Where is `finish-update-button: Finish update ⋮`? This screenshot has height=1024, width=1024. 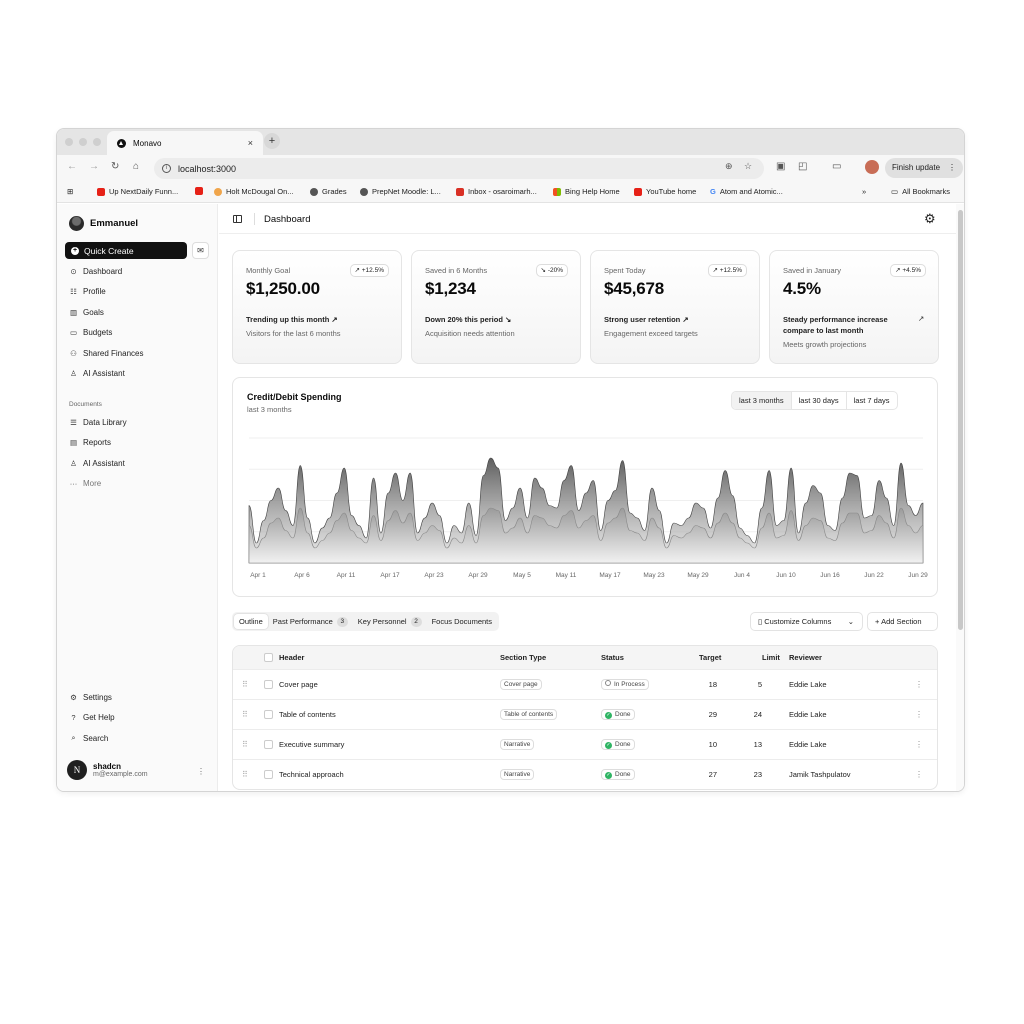
finish-update-button: Finish update ⋮ is located at coordinates (924, 168).